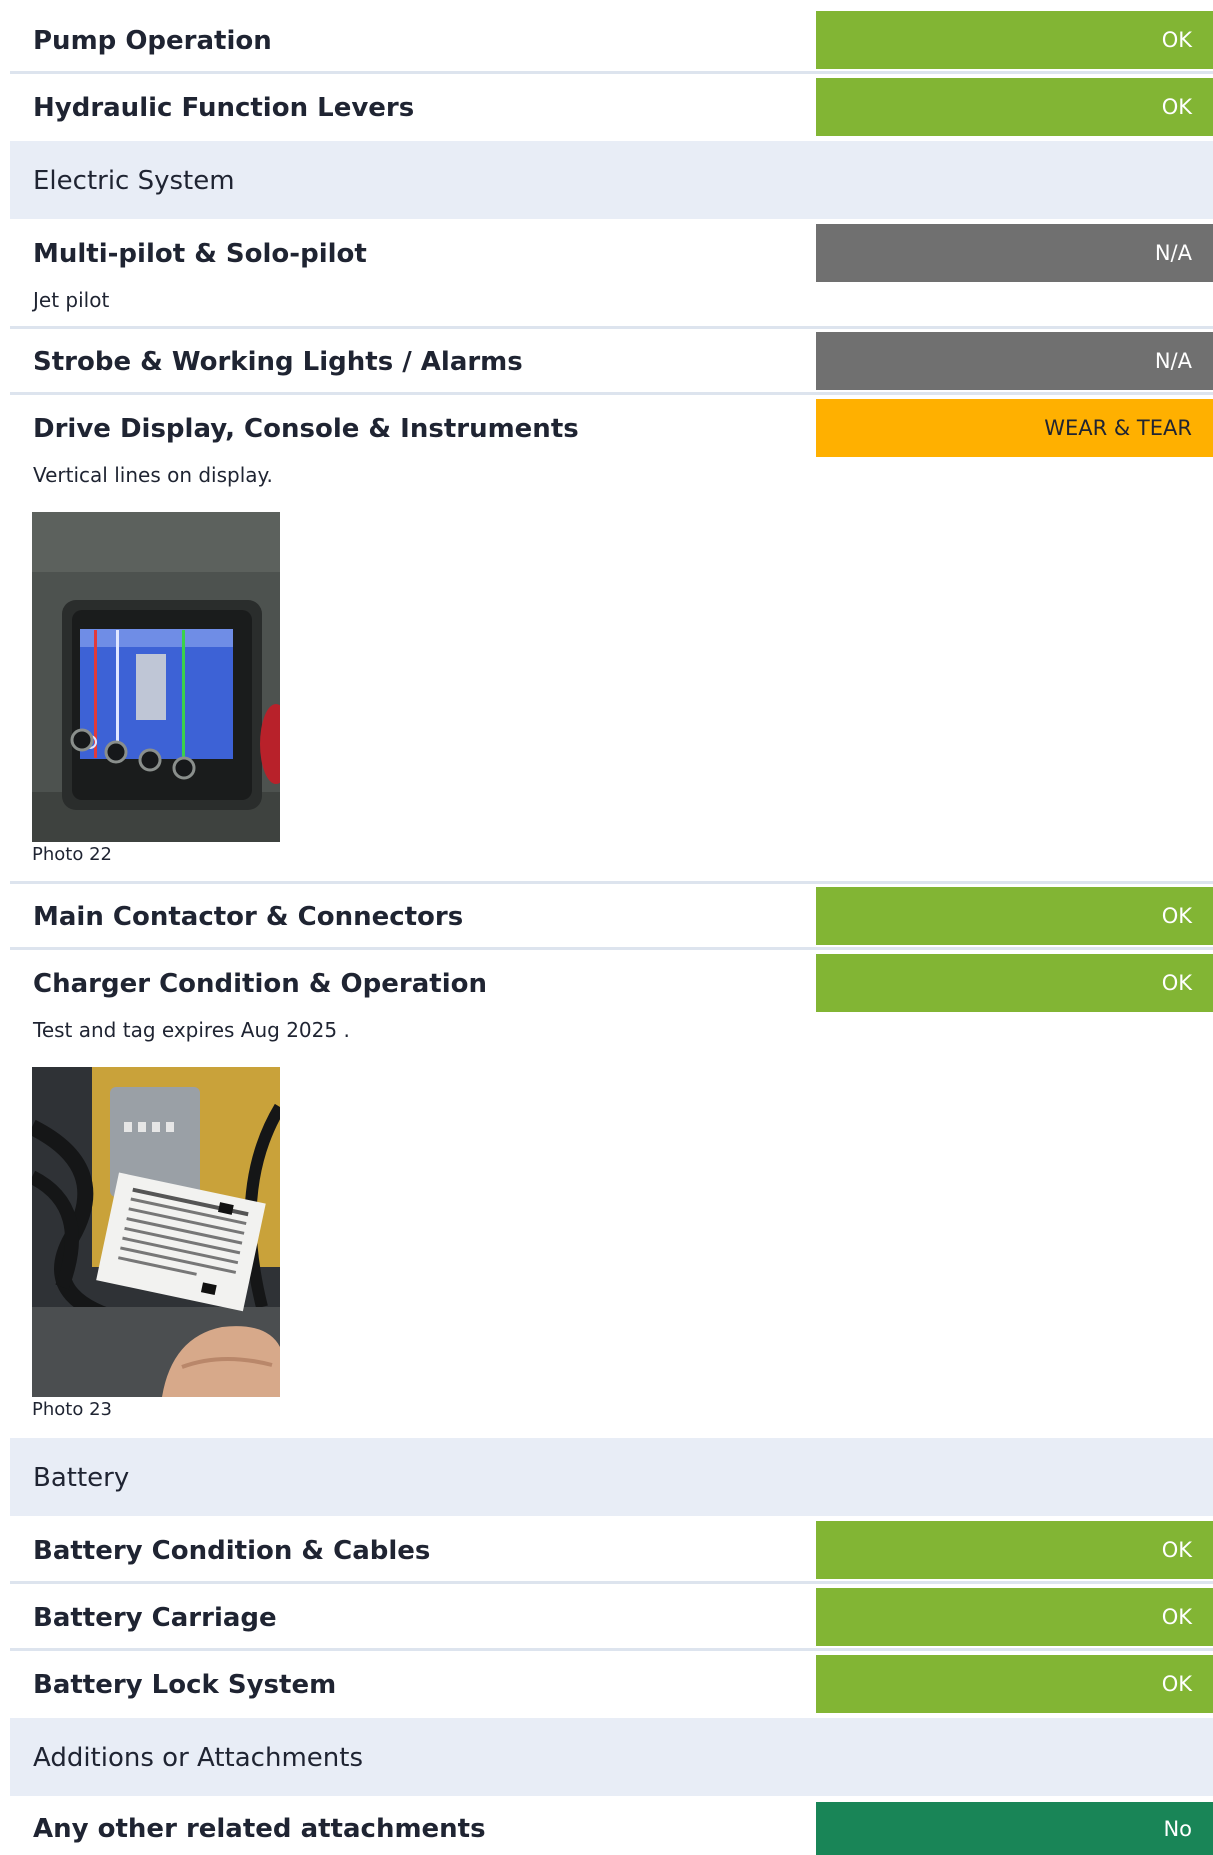 The image size is (1213, 1855). Describe the element at coordinates (185, 1685) in the screenshot. I see `item-title: Battery Lock System` at that location.